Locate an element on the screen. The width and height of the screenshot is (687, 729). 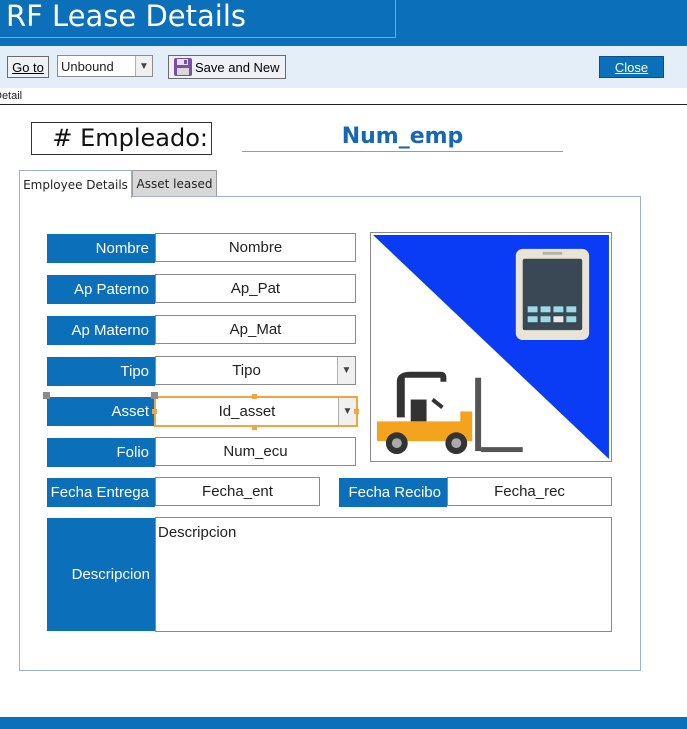
ap-paterno-label: Ap Paterno is located at coordinates (101, 289).